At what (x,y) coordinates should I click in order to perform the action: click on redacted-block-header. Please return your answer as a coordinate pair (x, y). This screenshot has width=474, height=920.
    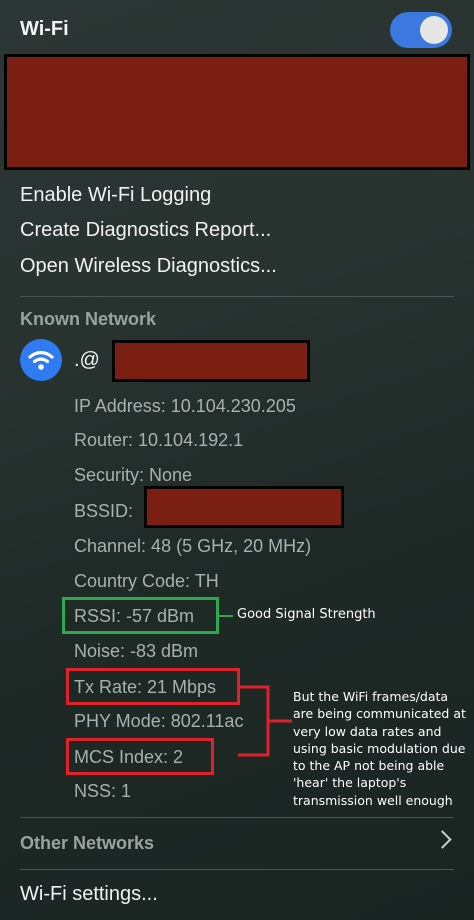
    Looking at the image, I should click on (237, 112).